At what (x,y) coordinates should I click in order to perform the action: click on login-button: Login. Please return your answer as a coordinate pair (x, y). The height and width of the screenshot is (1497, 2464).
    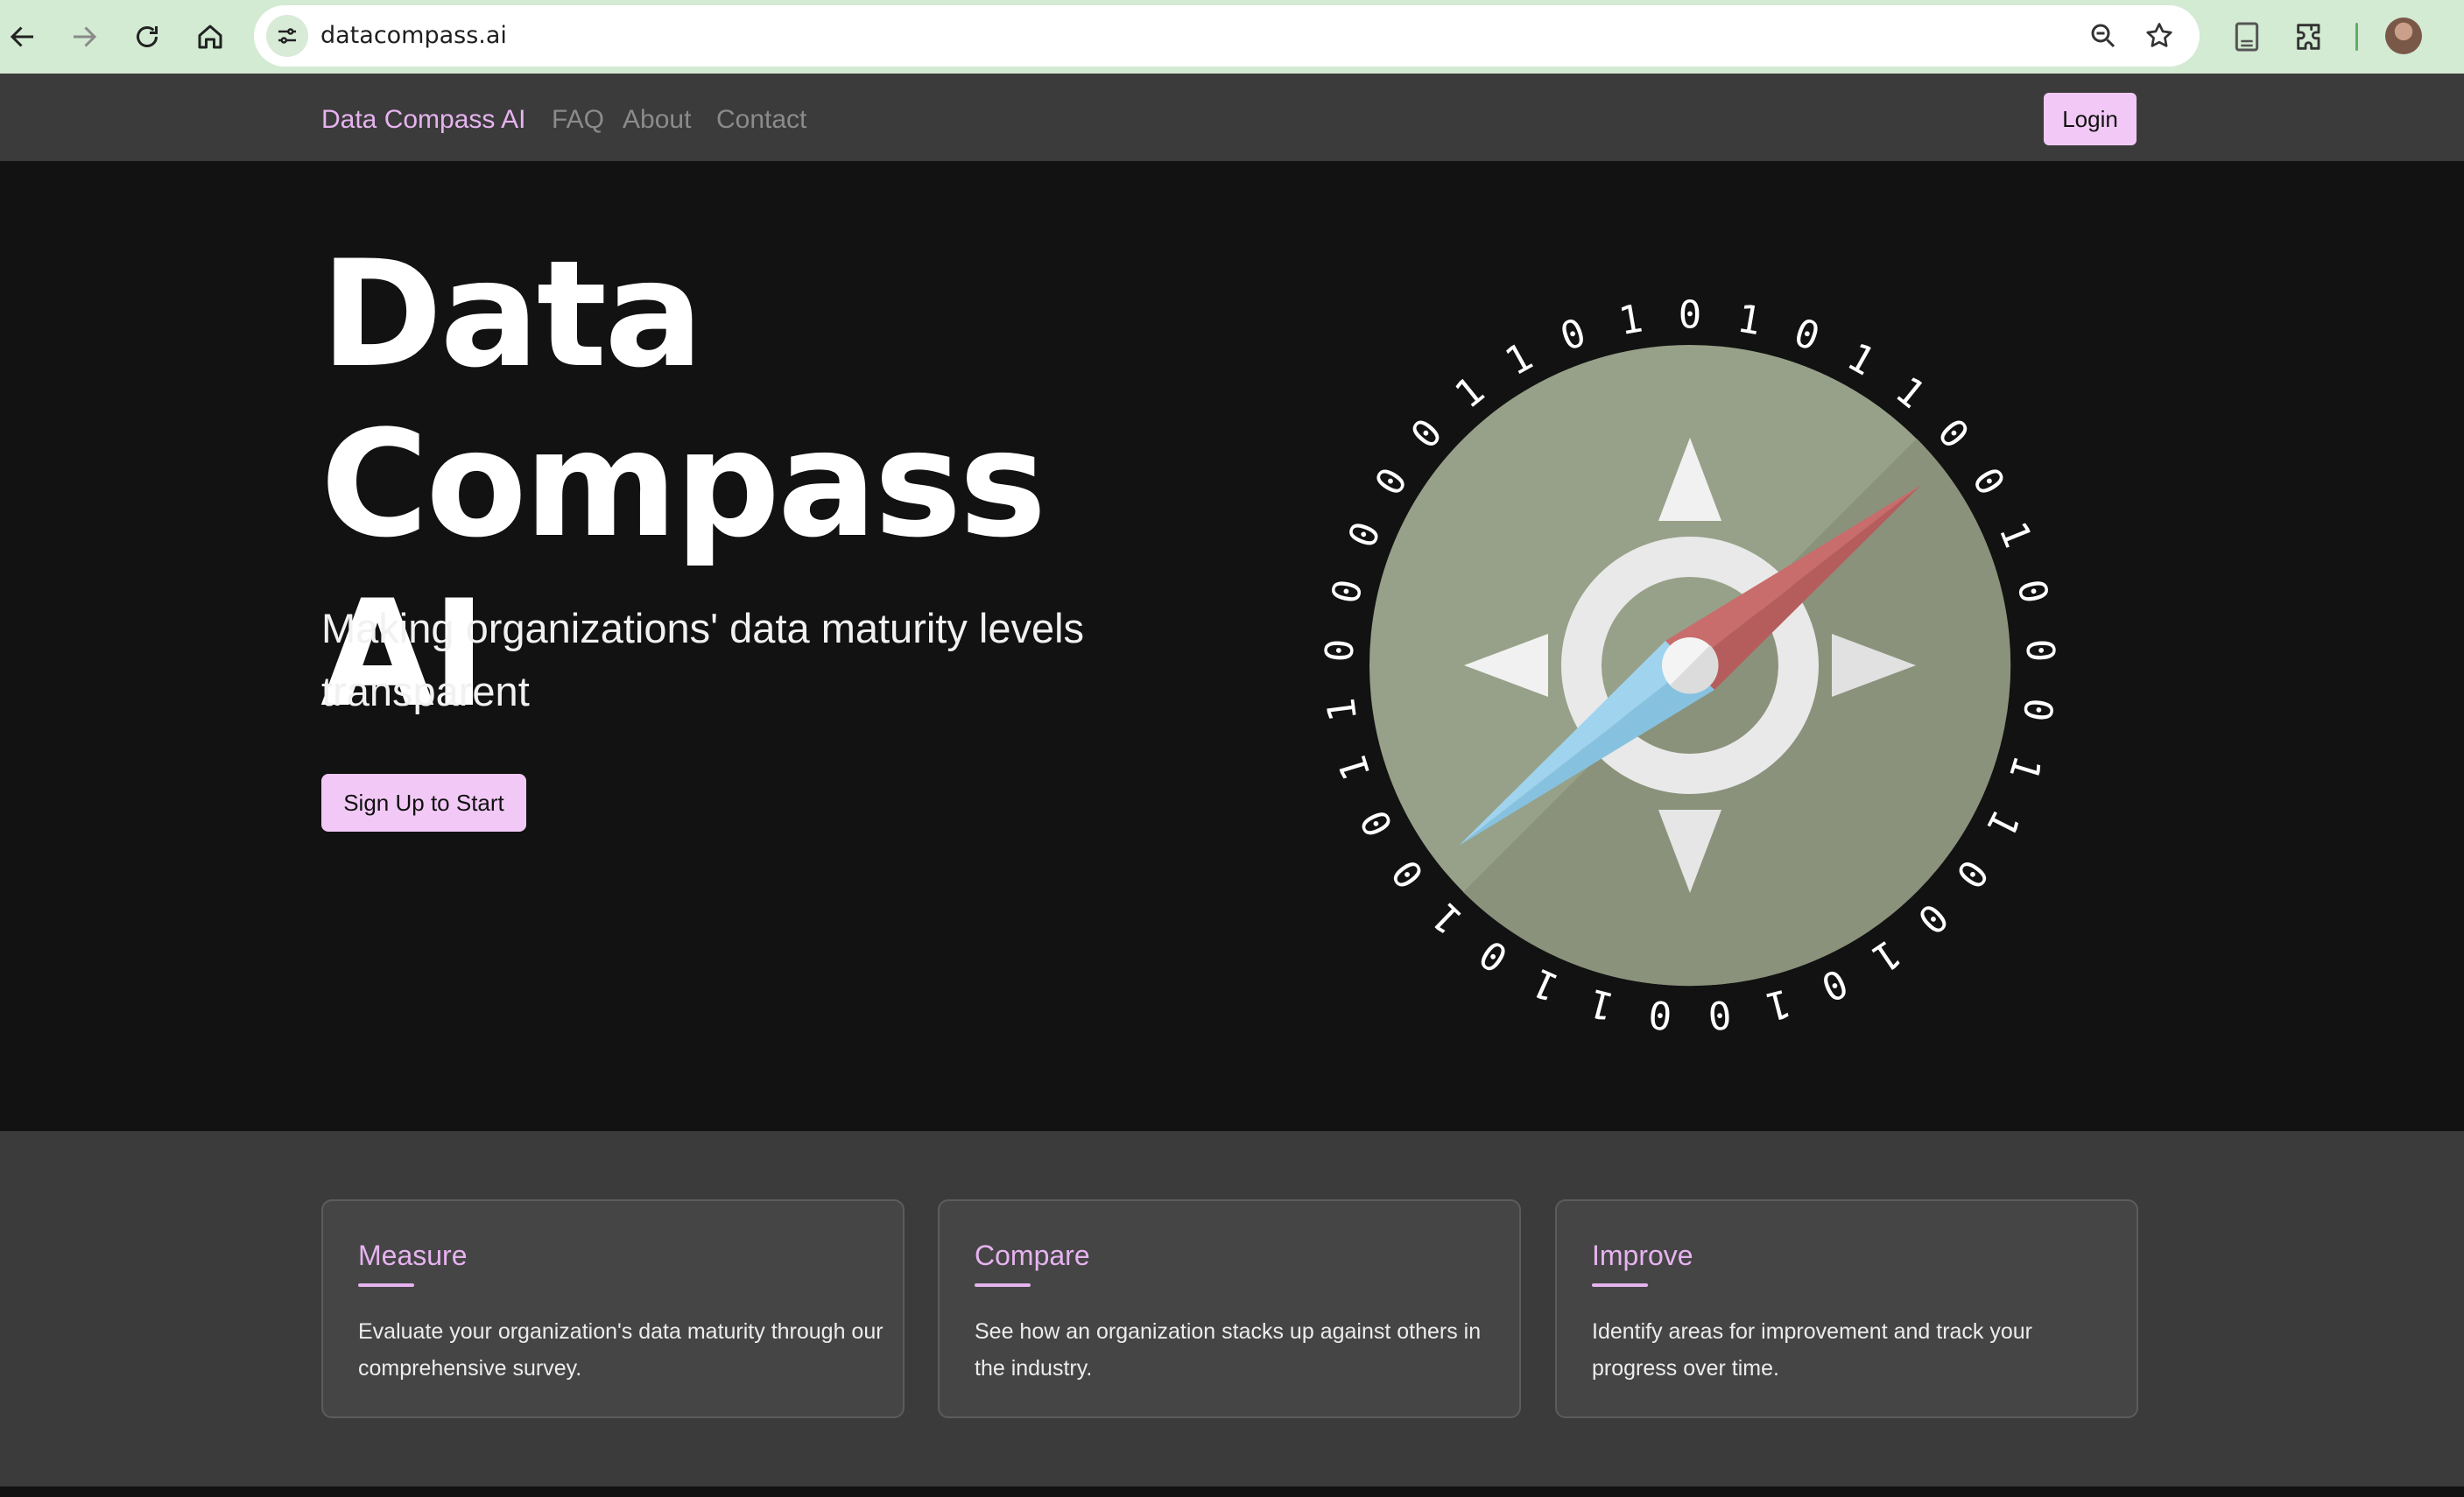
    Looking at the image, I should click on (2091, 119).